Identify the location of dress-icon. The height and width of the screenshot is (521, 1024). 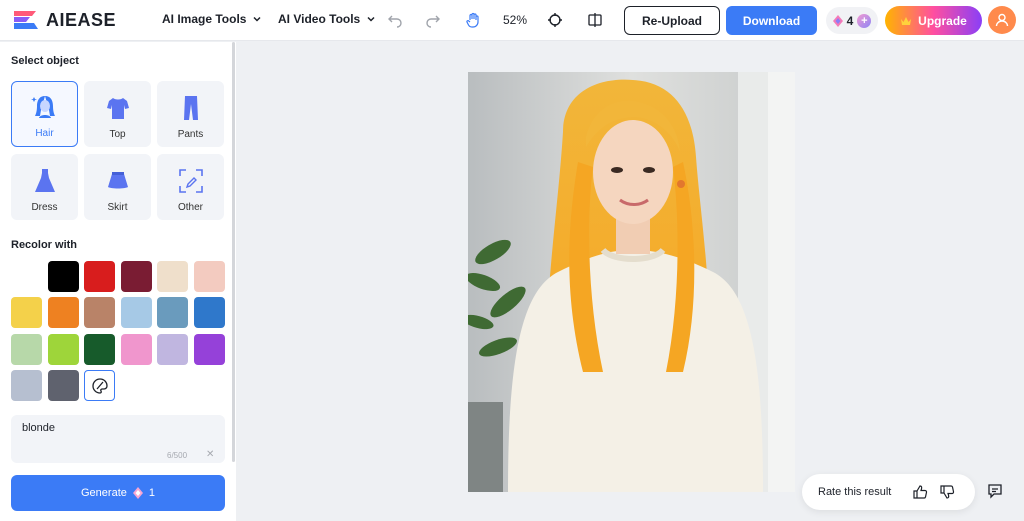
(44, 180).